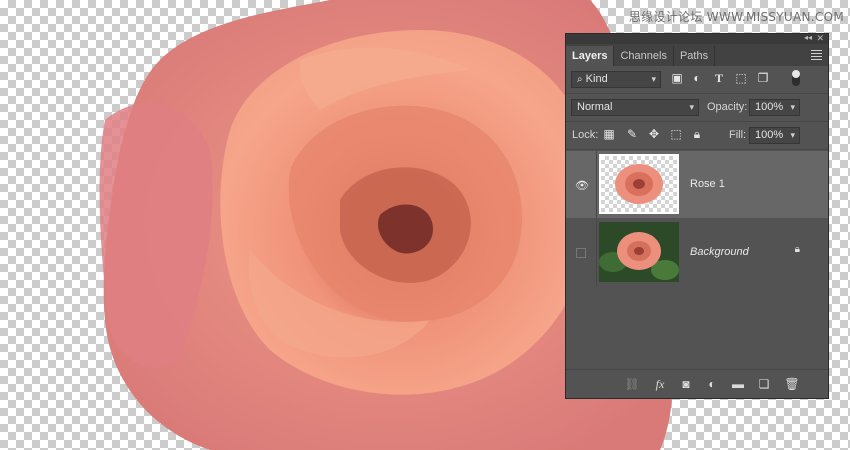  What do you see at coordinates (797, 249) in the screenshot?
I see `lock-icon: 🔒︎` at bounding box center [797, 249].